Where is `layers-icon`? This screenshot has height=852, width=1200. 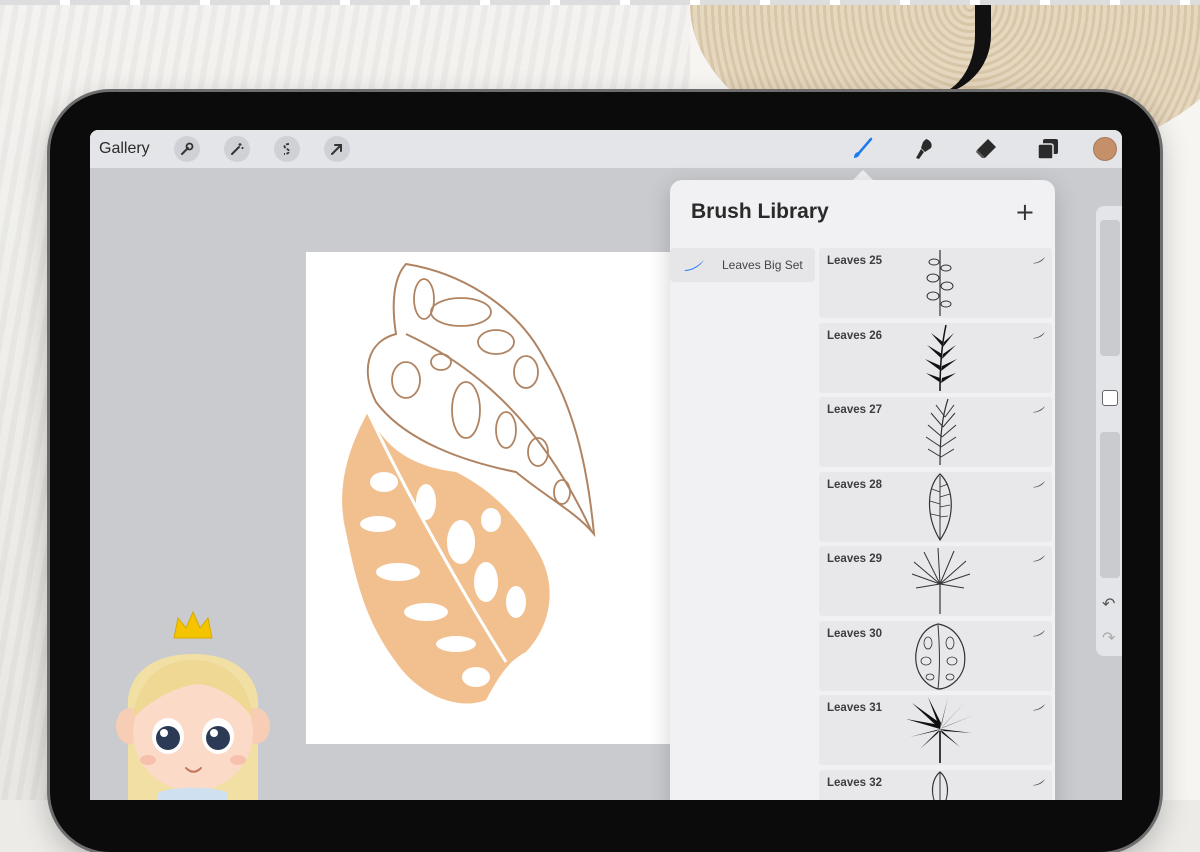
layers-icon is located at coordinates (1048, 149).